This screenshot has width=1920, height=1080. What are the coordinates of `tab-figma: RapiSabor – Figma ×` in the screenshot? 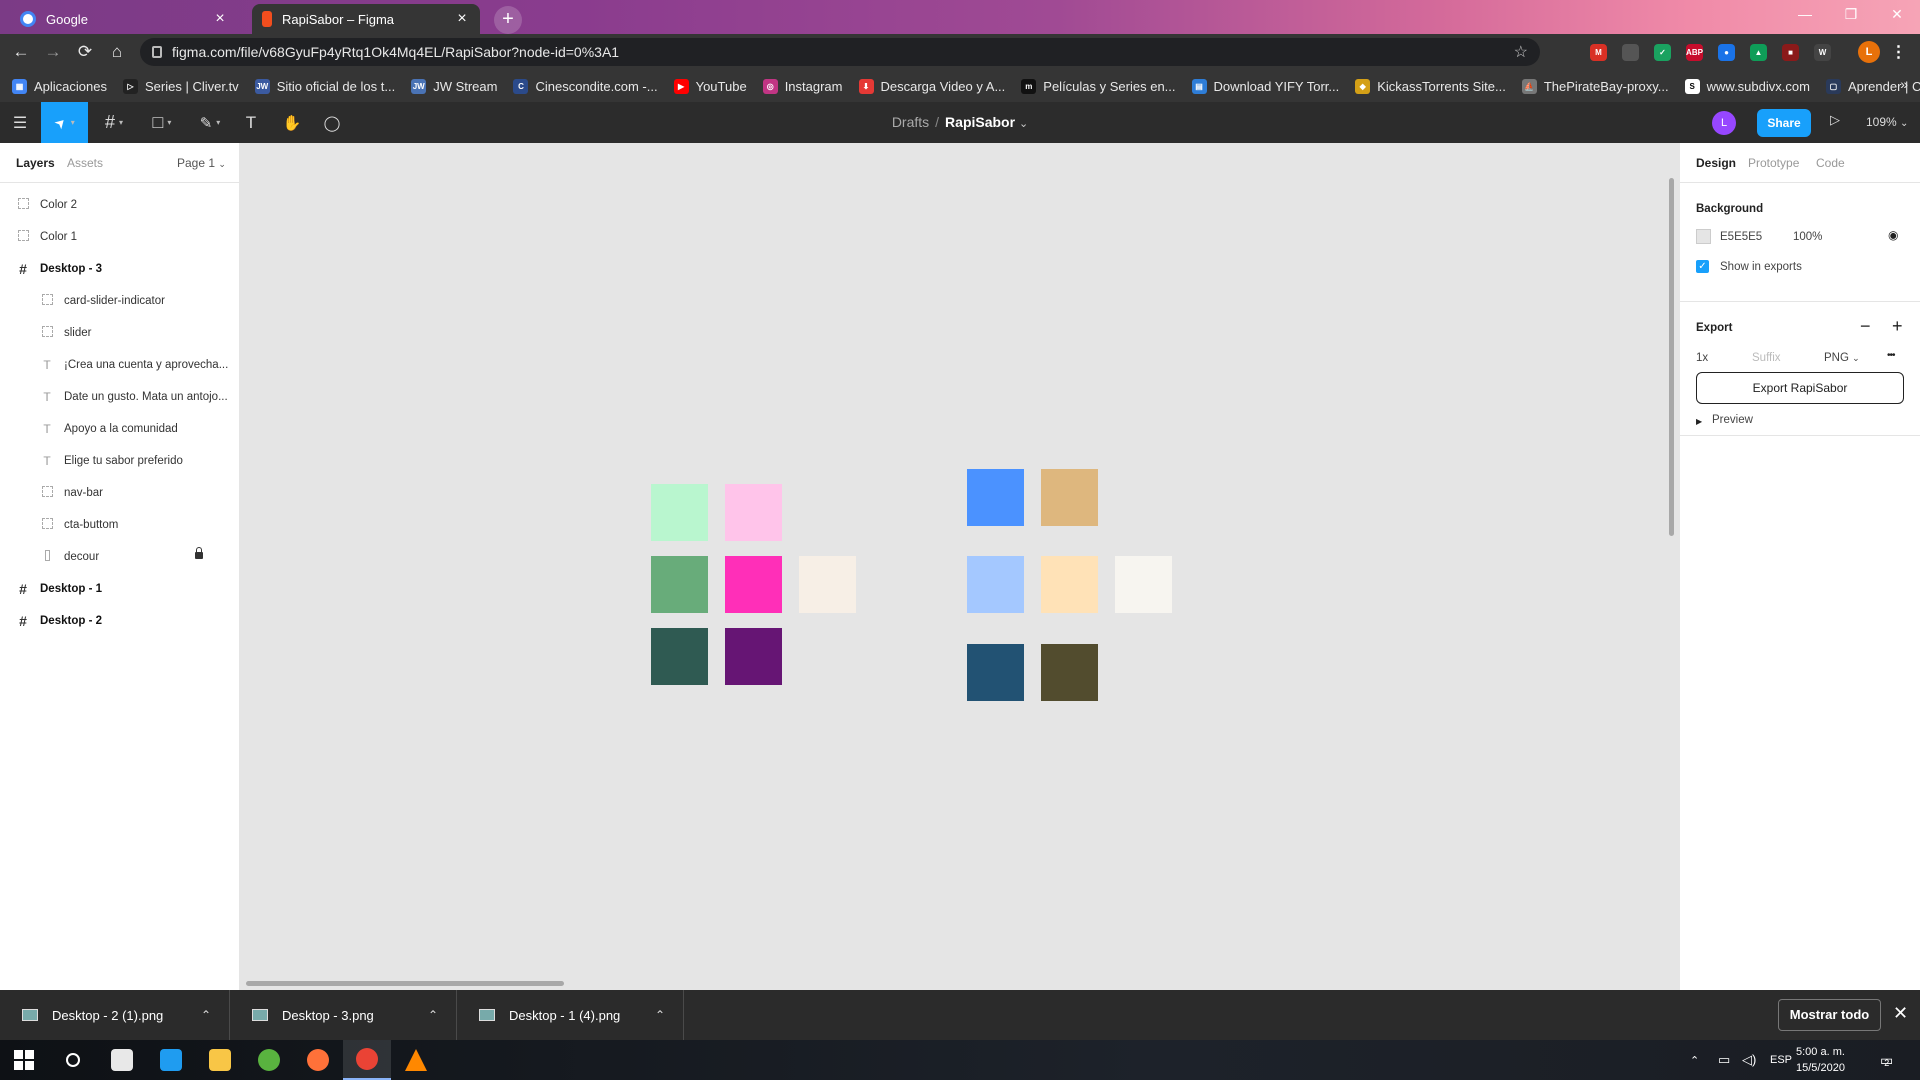 It's located at (366, 19).